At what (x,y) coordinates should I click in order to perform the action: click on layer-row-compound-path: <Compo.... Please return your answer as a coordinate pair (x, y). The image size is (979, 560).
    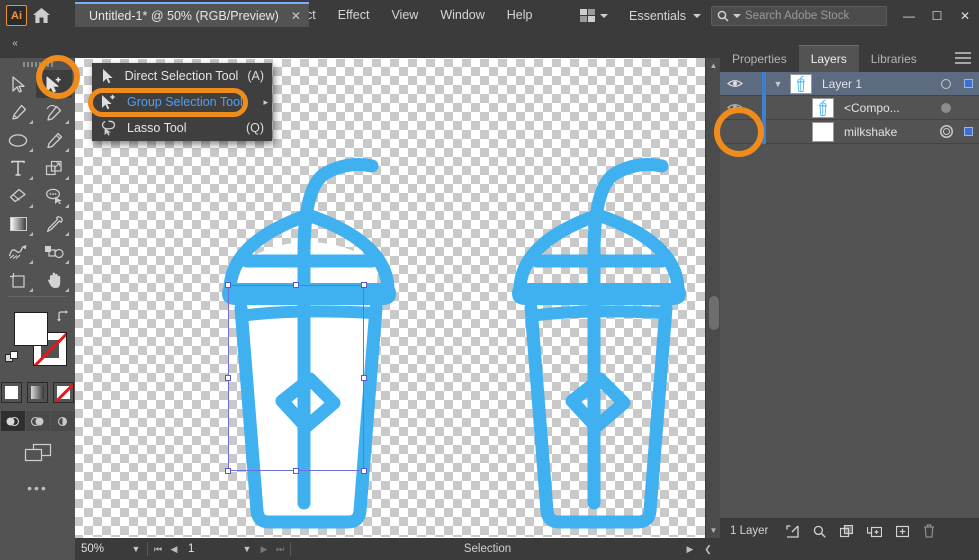
    Looking at the image, I should click on (849, 107).